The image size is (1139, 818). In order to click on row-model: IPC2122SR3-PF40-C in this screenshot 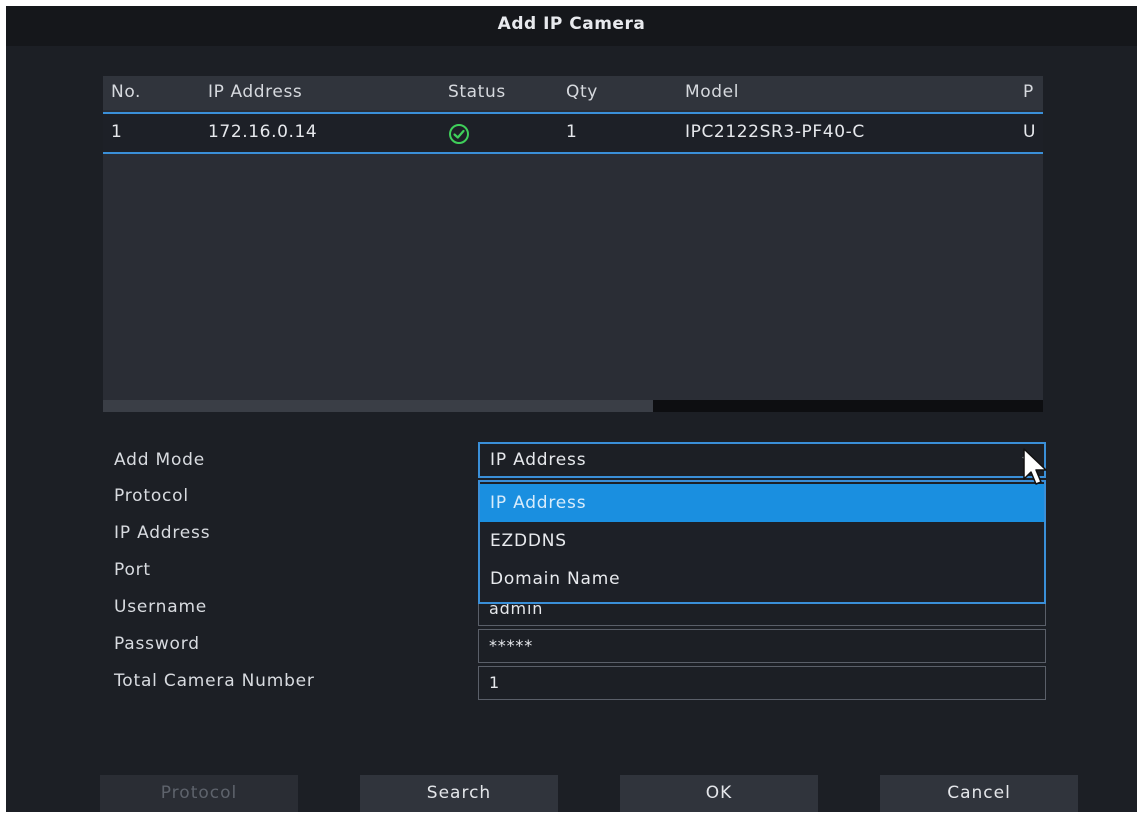, I will do `click(775, 132)`.